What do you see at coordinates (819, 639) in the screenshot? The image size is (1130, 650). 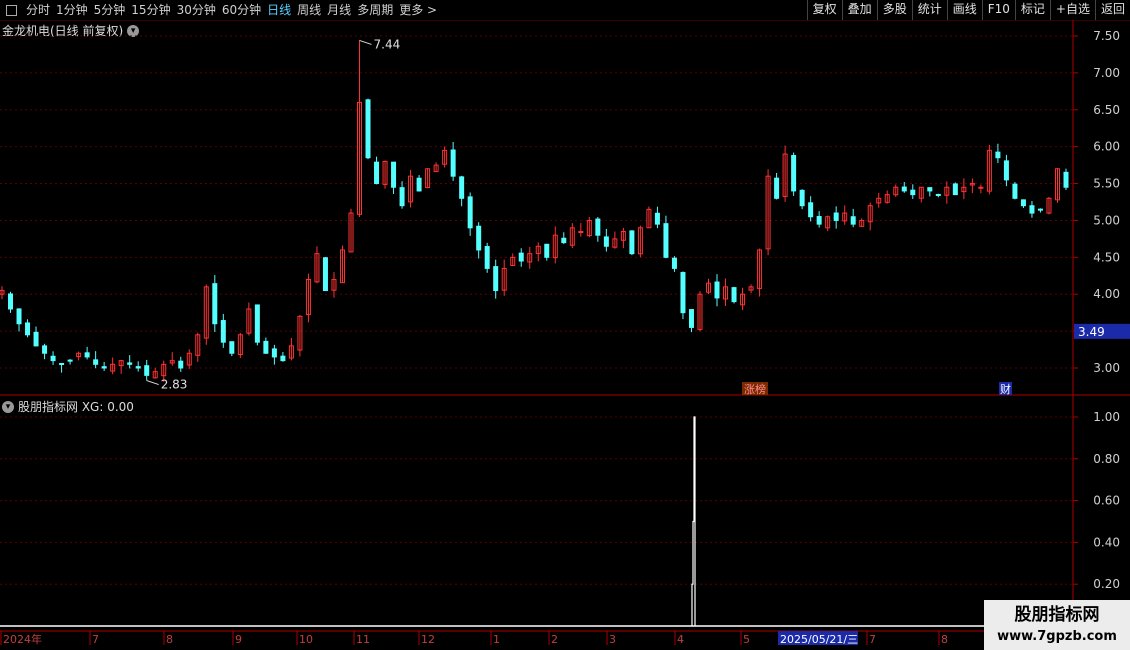 I see `x-axis-label: 2025/05/21/三` at bounding box center [819, 639].